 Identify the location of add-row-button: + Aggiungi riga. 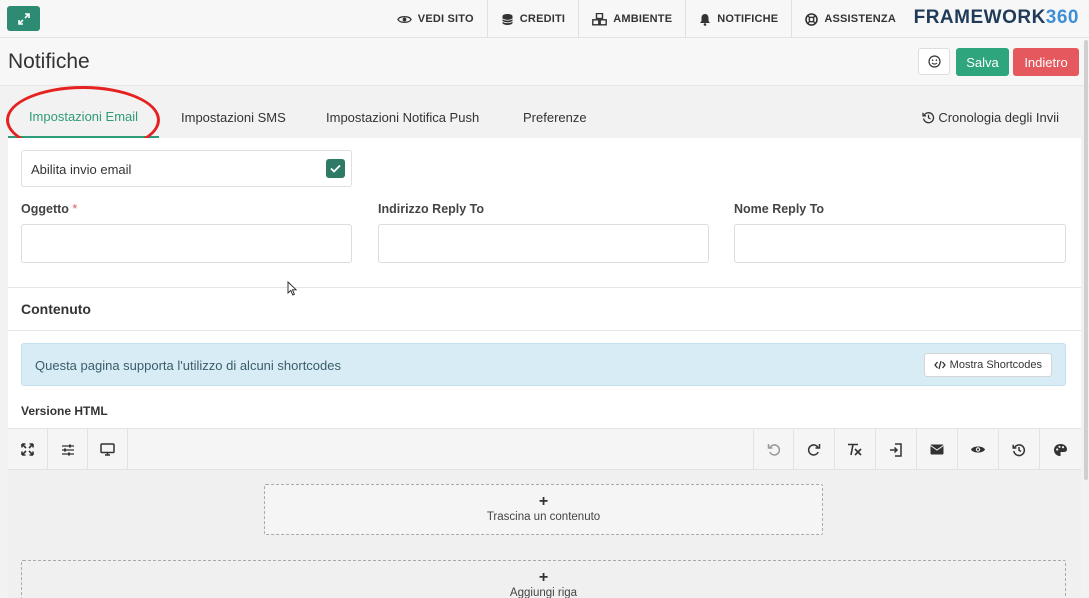
(543, 579).